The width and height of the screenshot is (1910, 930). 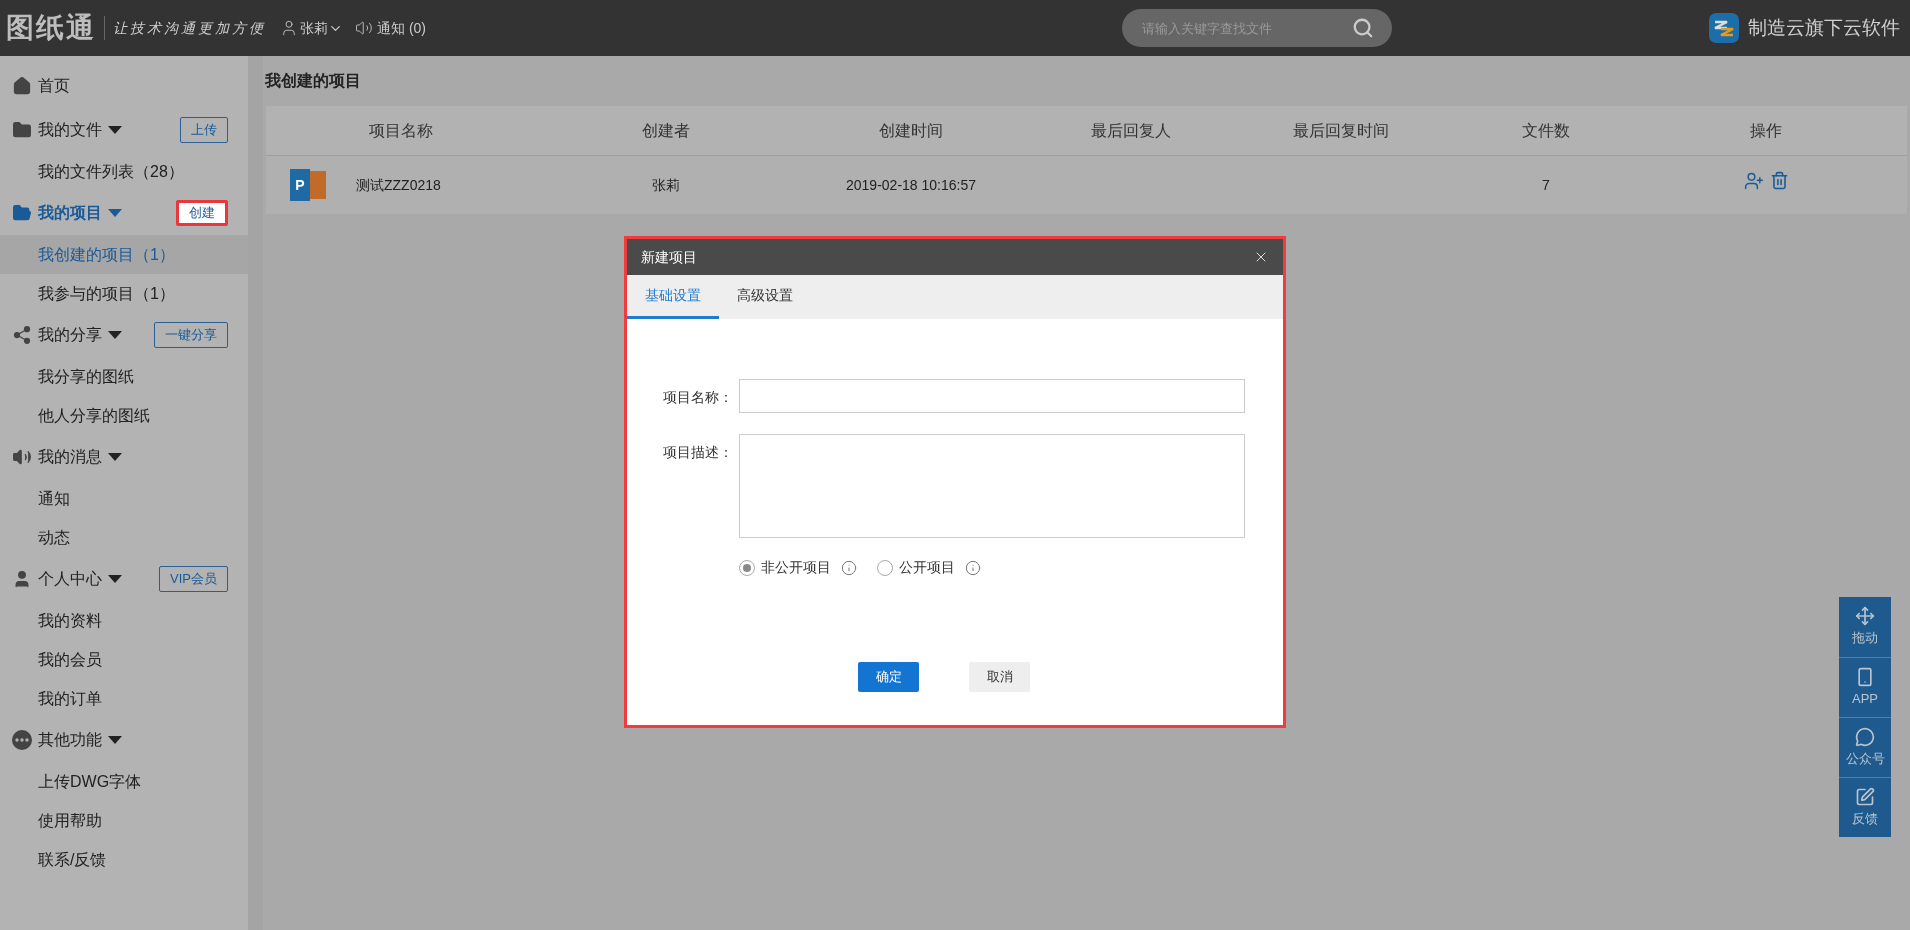 I want to click on more-icon, so click(x=22, y=740).